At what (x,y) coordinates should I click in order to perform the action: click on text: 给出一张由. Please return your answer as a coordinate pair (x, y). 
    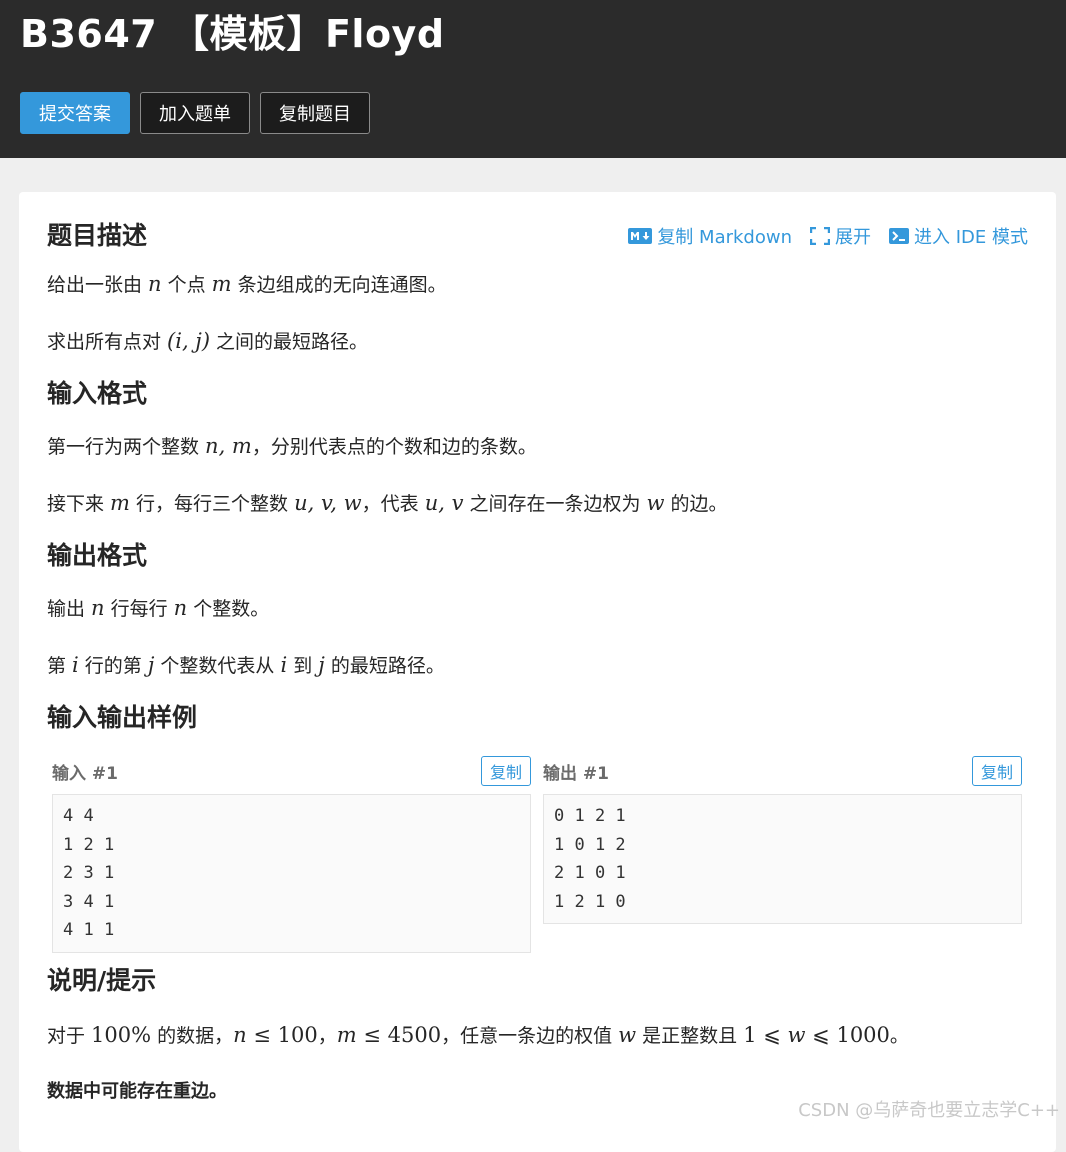
    Looking at the image, I should click on (98, 285).